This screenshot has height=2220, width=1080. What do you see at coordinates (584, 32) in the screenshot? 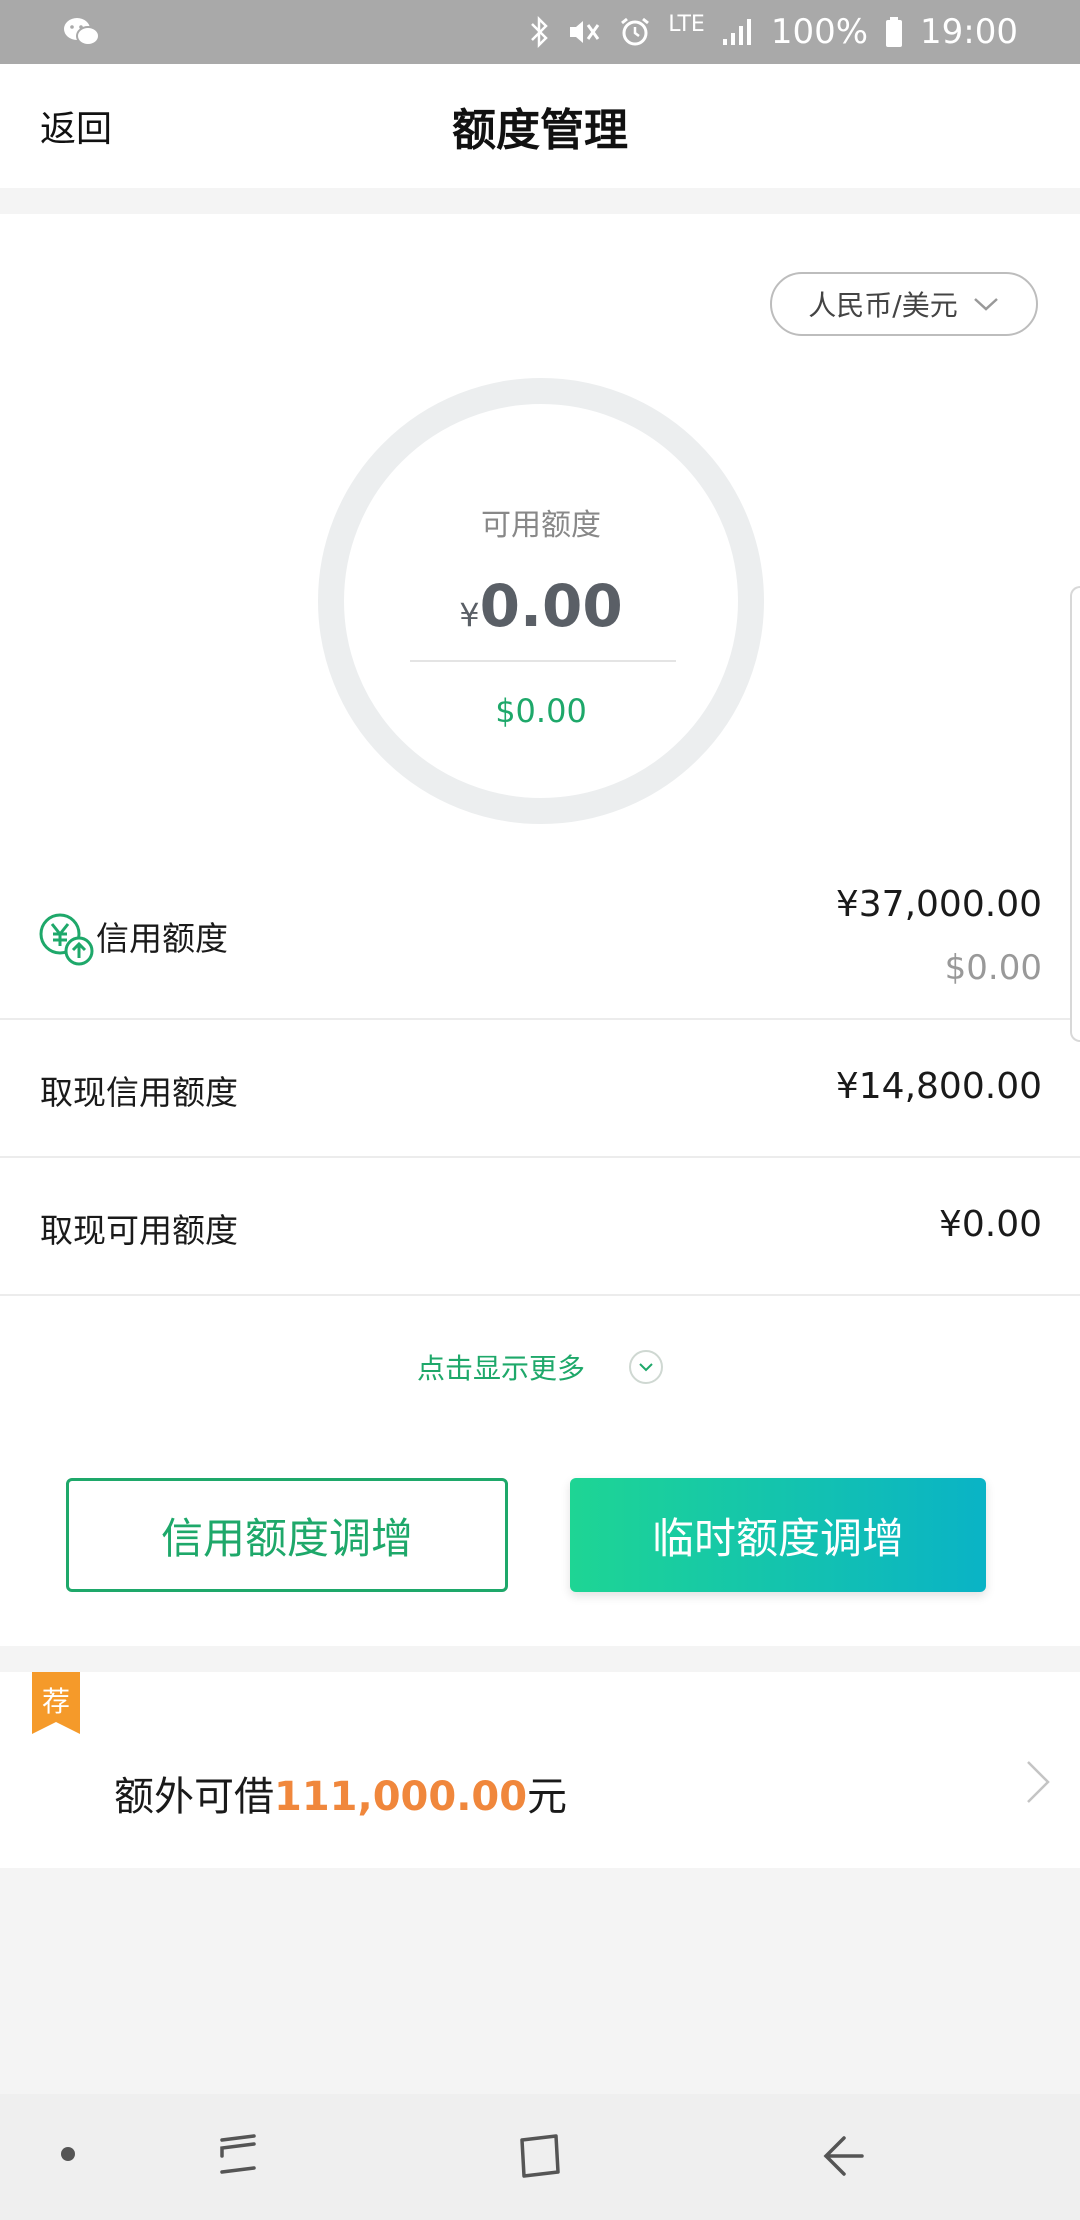
I see `mute-icon` at bounding box center [584, 32].